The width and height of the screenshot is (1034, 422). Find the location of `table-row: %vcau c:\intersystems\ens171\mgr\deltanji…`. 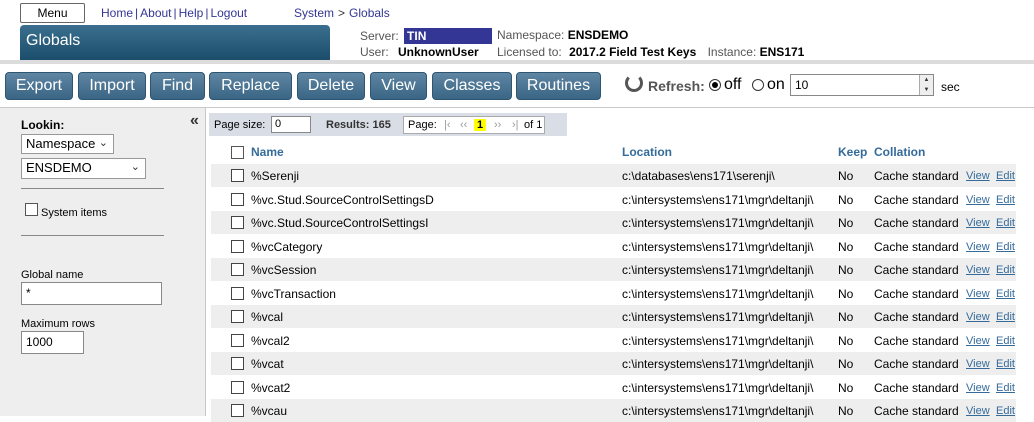

table-row: %vcau c:\intersystems\ens171\mgr\deltanji… is located at coordinates (613, 410).